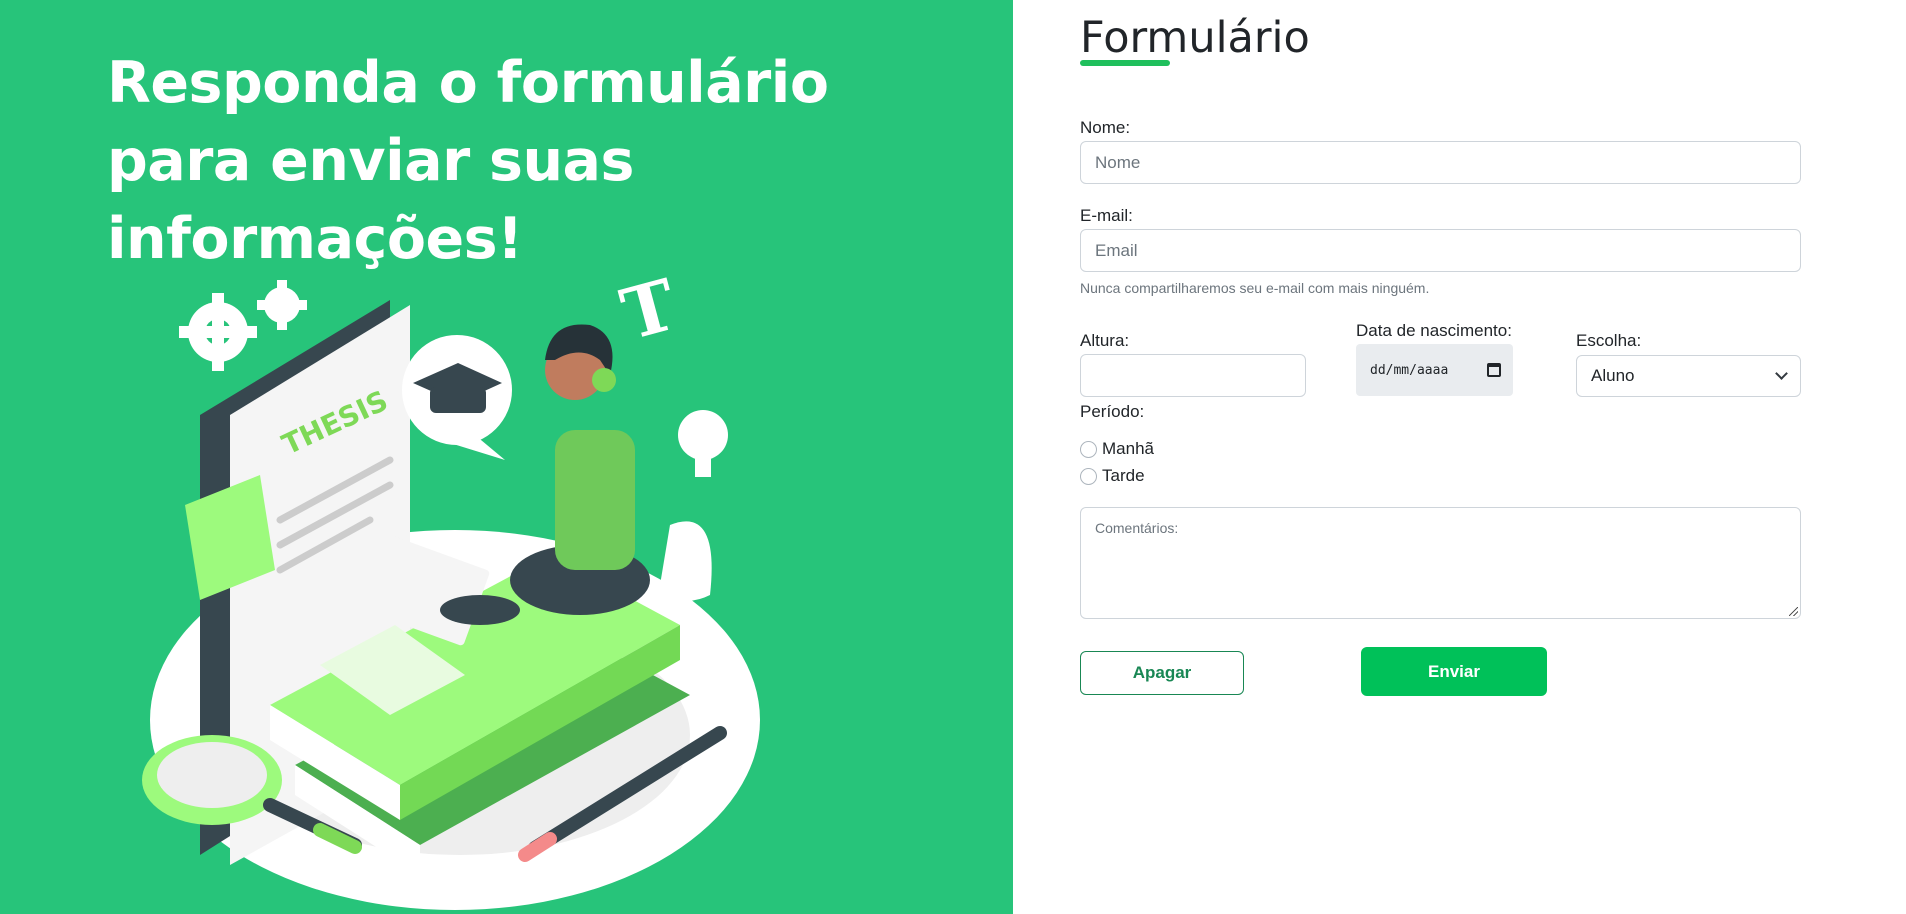 This screenshot has width=1906, height=914. What do you see at coordinates (1162, 673) in the screenshot?
I see `clear-button: Apagar` at bounding box center [1162, 673].